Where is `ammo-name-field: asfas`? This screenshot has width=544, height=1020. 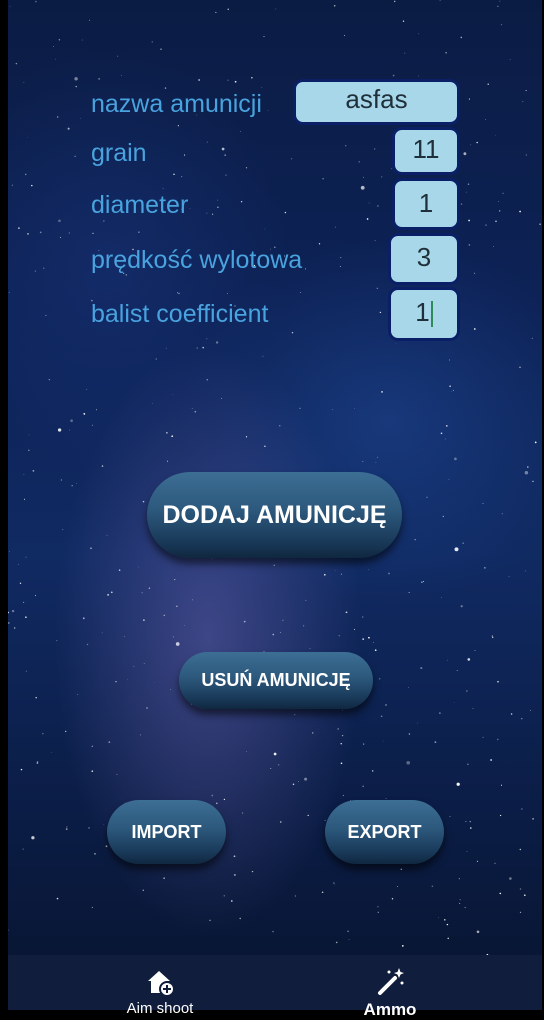 ammo-name-field: asfas is located at coordinates (376, 102).